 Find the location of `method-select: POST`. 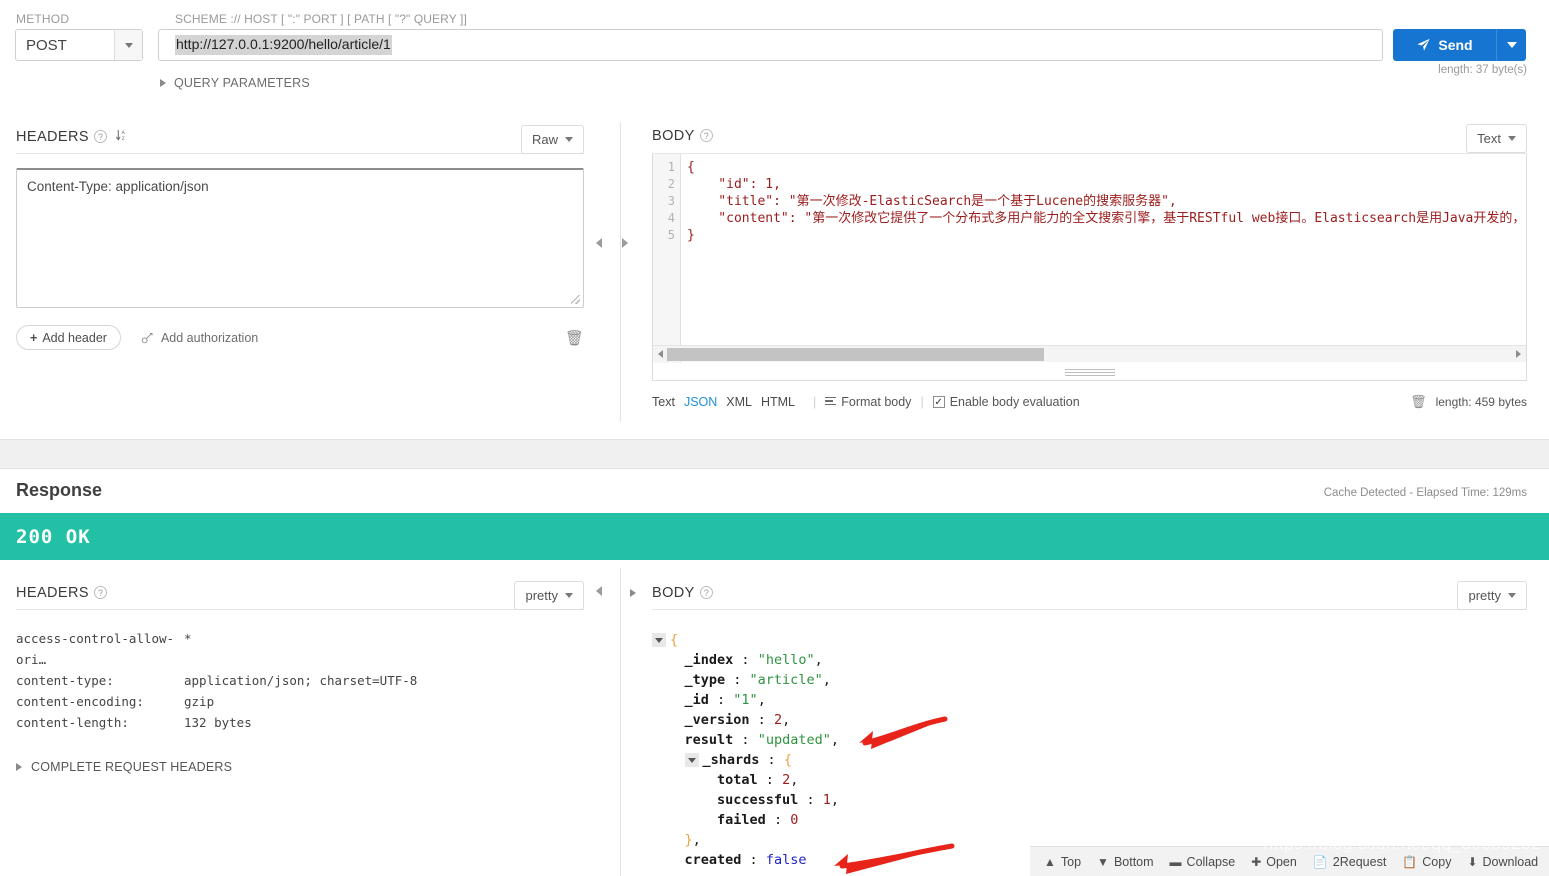

method-select: POST is located at coordinates (79, 45).